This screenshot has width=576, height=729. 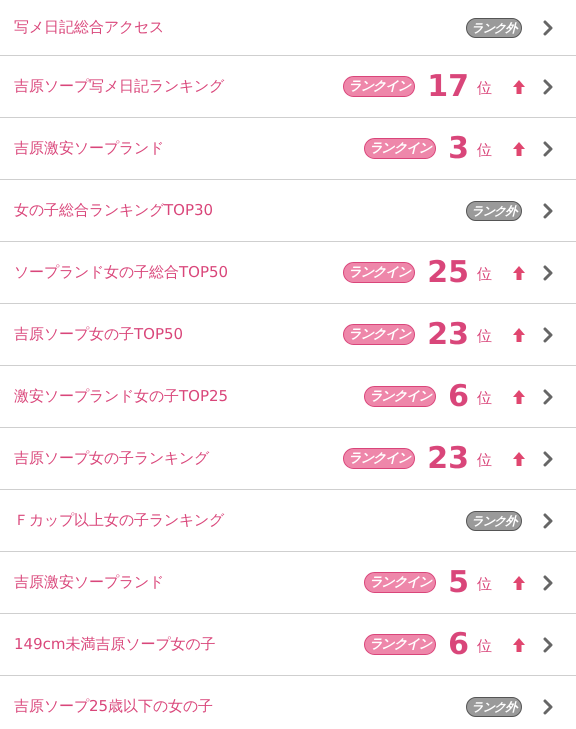 I want to click on ranking-title: 吉原ソープ25歳以下の女の子, so click(x=114, y=707).